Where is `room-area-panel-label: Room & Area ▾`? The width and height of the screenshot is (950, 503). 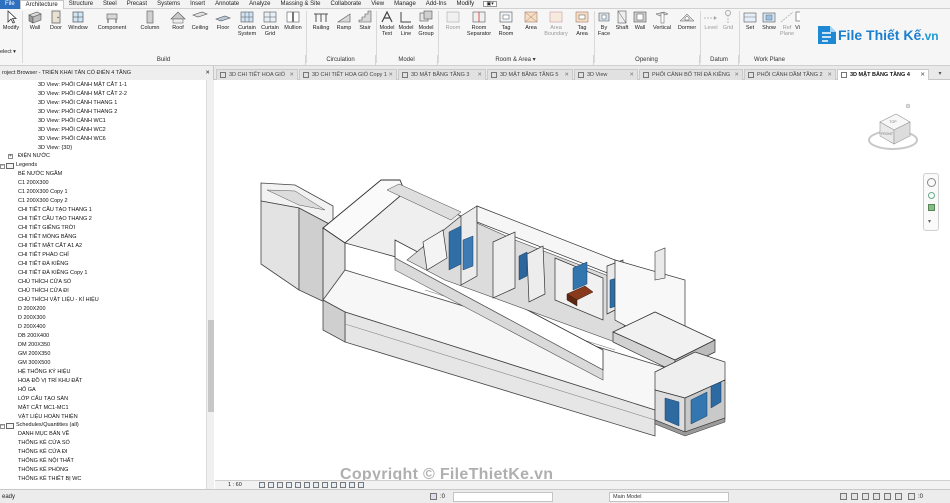
room-area-panel-label: Room & Area ▾ is located at coordinates (516, 60).